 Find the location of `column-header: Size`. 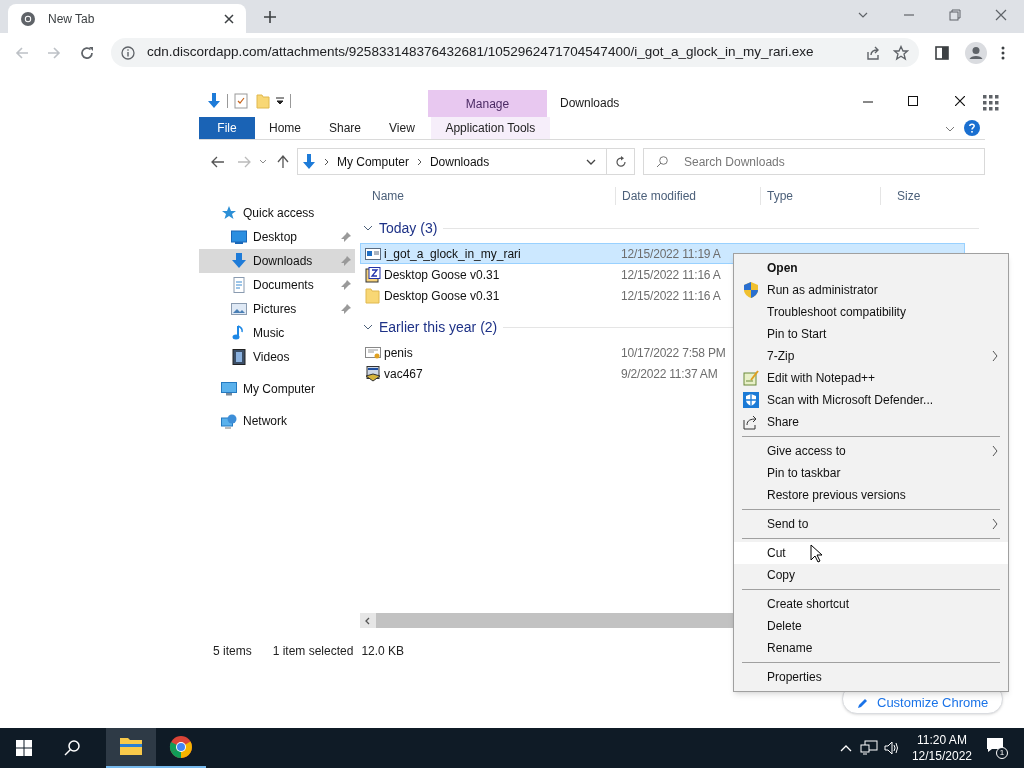

column-header: Size is located at coordinates (920, 196).